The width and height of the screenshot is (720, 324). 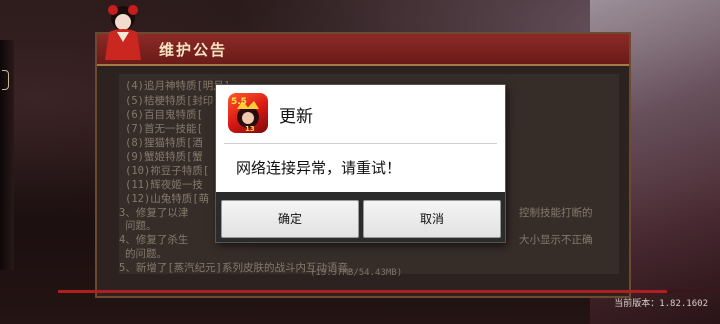 I want to click on notice-line: (4)追月神特质[明月], so click(x=178, y=86).